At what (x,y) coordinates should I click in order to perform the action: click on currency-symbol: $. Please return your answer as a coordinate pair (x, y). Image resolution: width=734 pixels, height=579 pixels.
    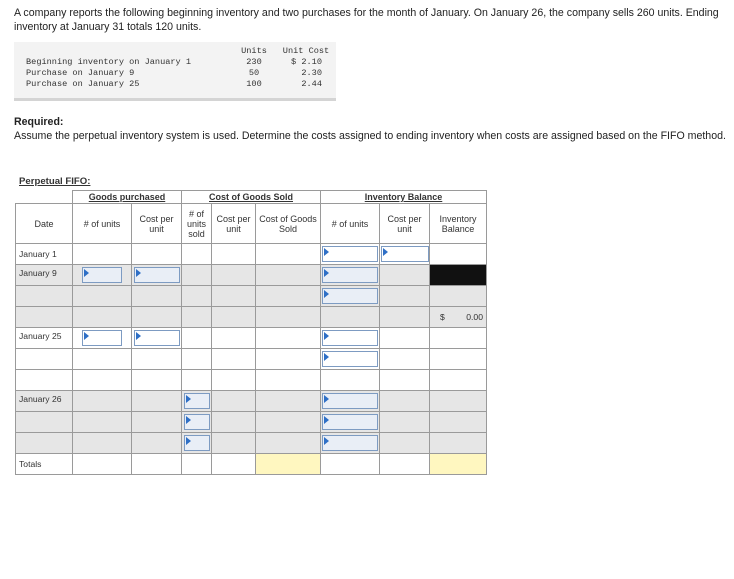
    Looking at the image, I should click on (442, 317).